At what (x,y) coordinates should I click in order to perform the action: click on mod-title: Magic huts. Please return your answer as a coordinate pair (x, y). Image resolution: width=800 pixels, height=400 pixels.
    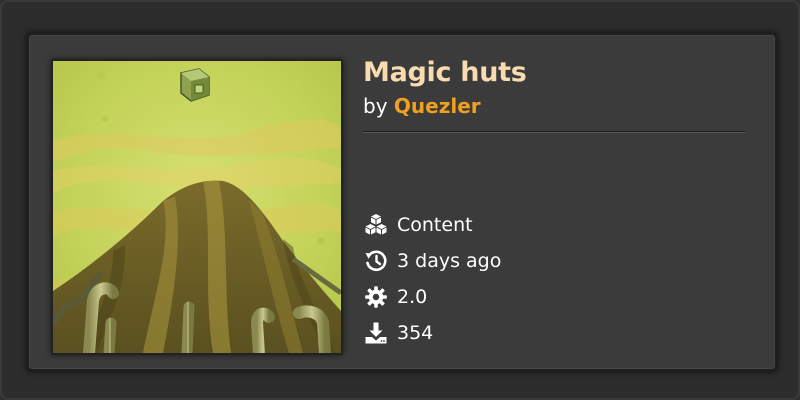
    Looking at the image, I should click on (554, 73).